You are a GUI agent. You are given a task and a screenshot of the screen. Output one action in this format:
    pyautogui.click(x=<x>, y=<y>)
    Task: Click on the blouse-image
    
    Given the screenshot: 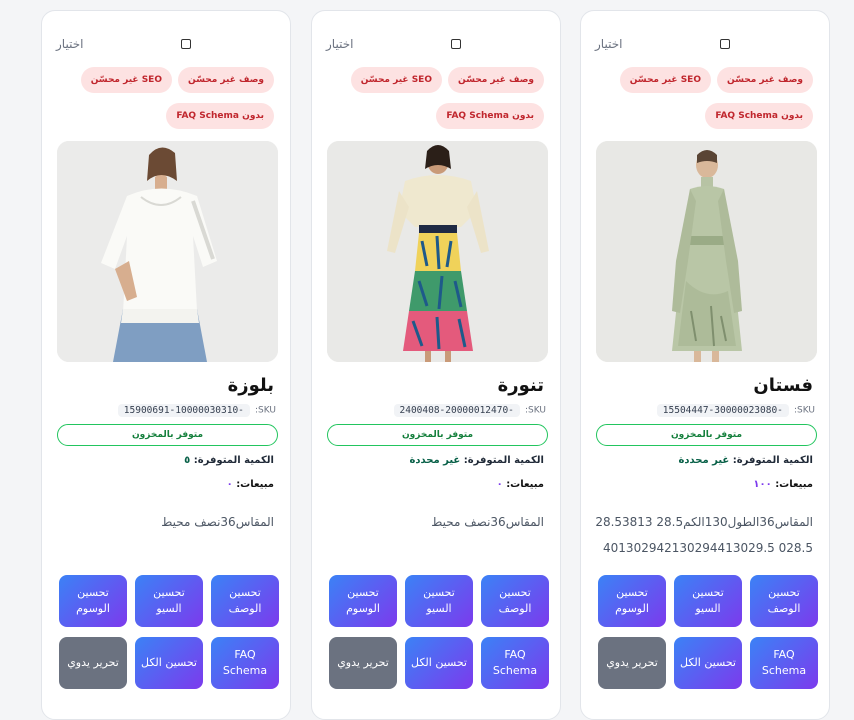 What is the action you would take?
    pyautogui.click(x=167, y=251)
    